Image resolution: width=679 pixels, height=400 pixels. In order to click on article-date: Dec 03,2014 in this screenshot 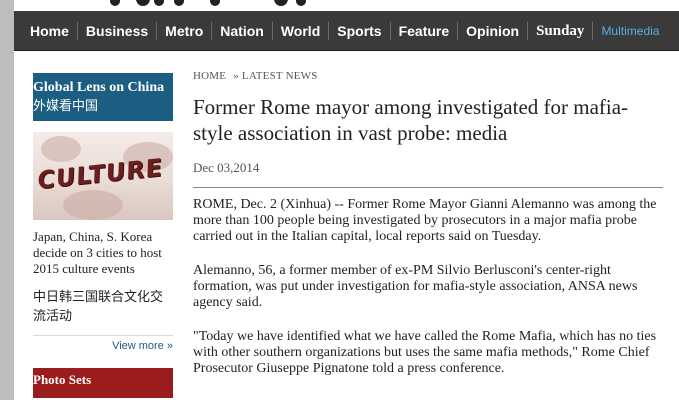, I will do `click(226, 168)`.